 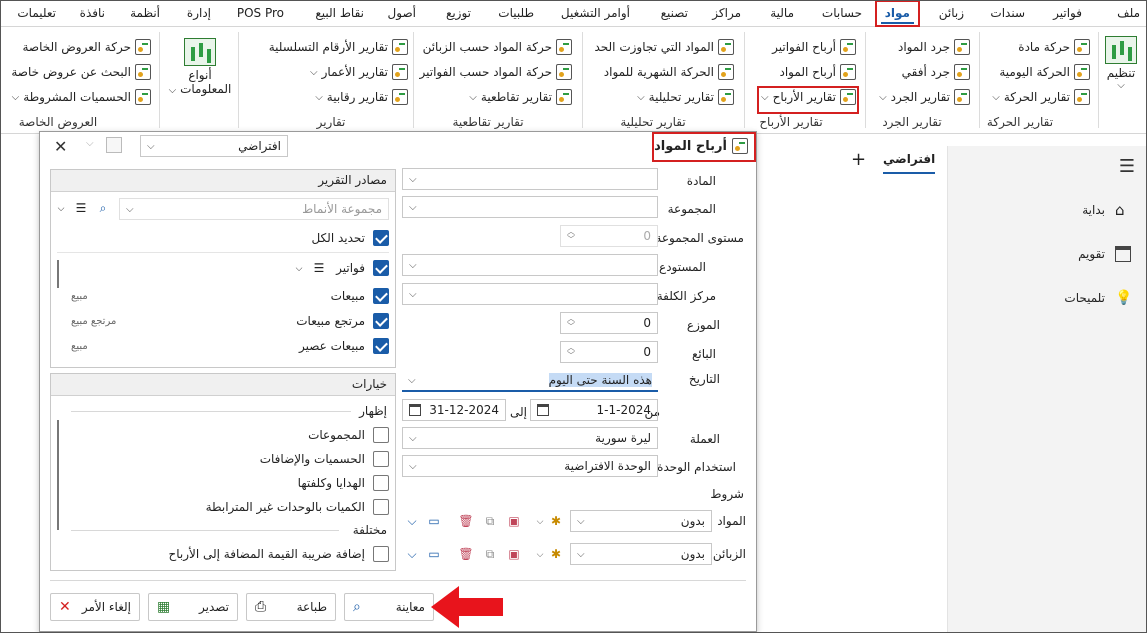 I want to click on export-button: ▦ تصدير, so click(x=193, y=607).